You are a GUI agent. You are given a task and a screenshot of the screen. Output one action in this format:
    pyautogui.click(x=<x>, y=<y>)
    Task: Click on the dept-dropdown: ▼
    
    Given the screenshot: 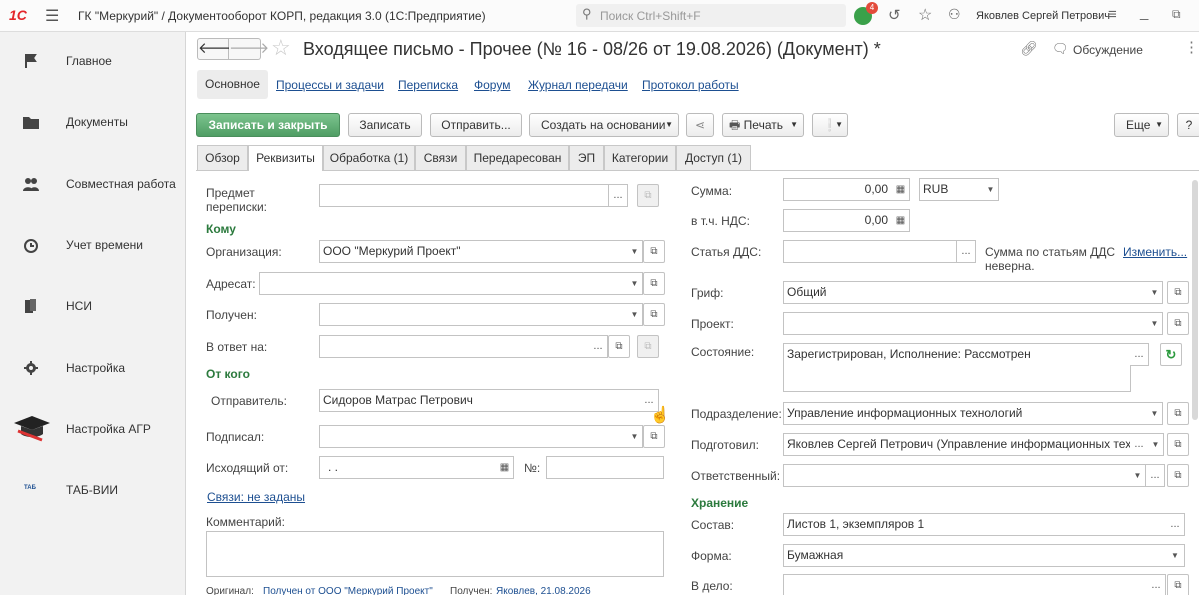 What is the action you would take?
    pyautogui.click(x=1155, y=413)
    